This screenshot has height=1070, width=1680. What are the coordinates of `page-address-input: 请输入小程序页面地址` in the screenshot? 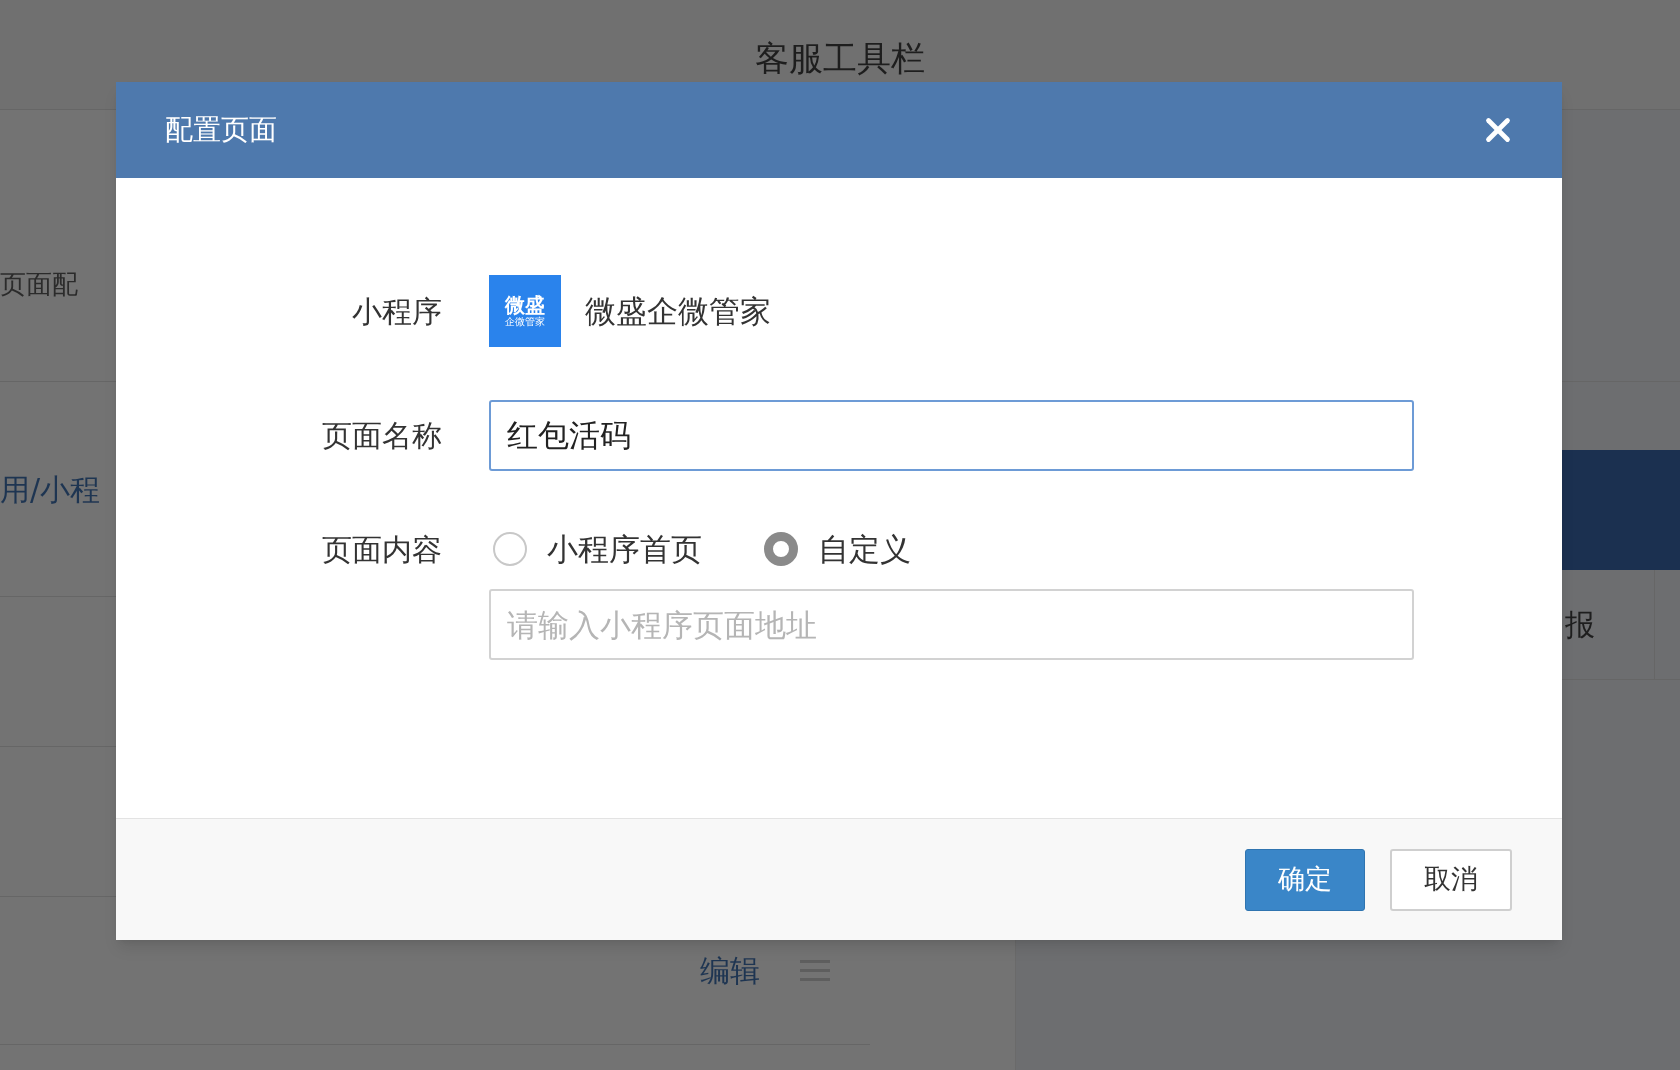 It's located at (951, 624).